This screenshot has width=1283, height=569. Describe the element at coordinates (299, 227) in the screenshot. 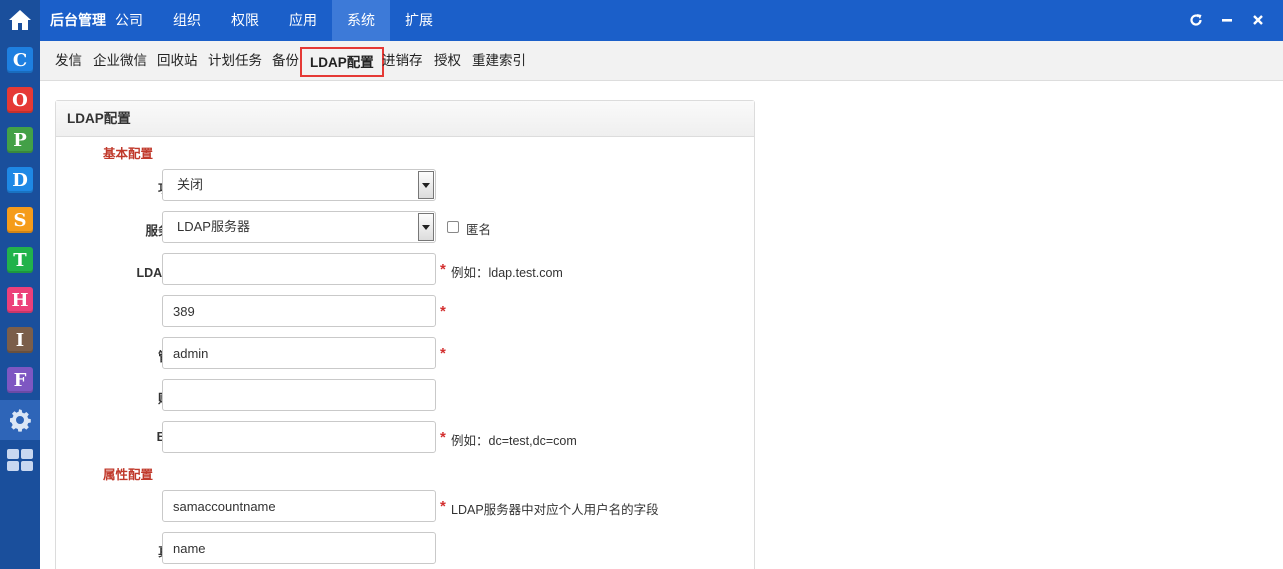

I see `server-type-select: LDAP服务器` at that location.